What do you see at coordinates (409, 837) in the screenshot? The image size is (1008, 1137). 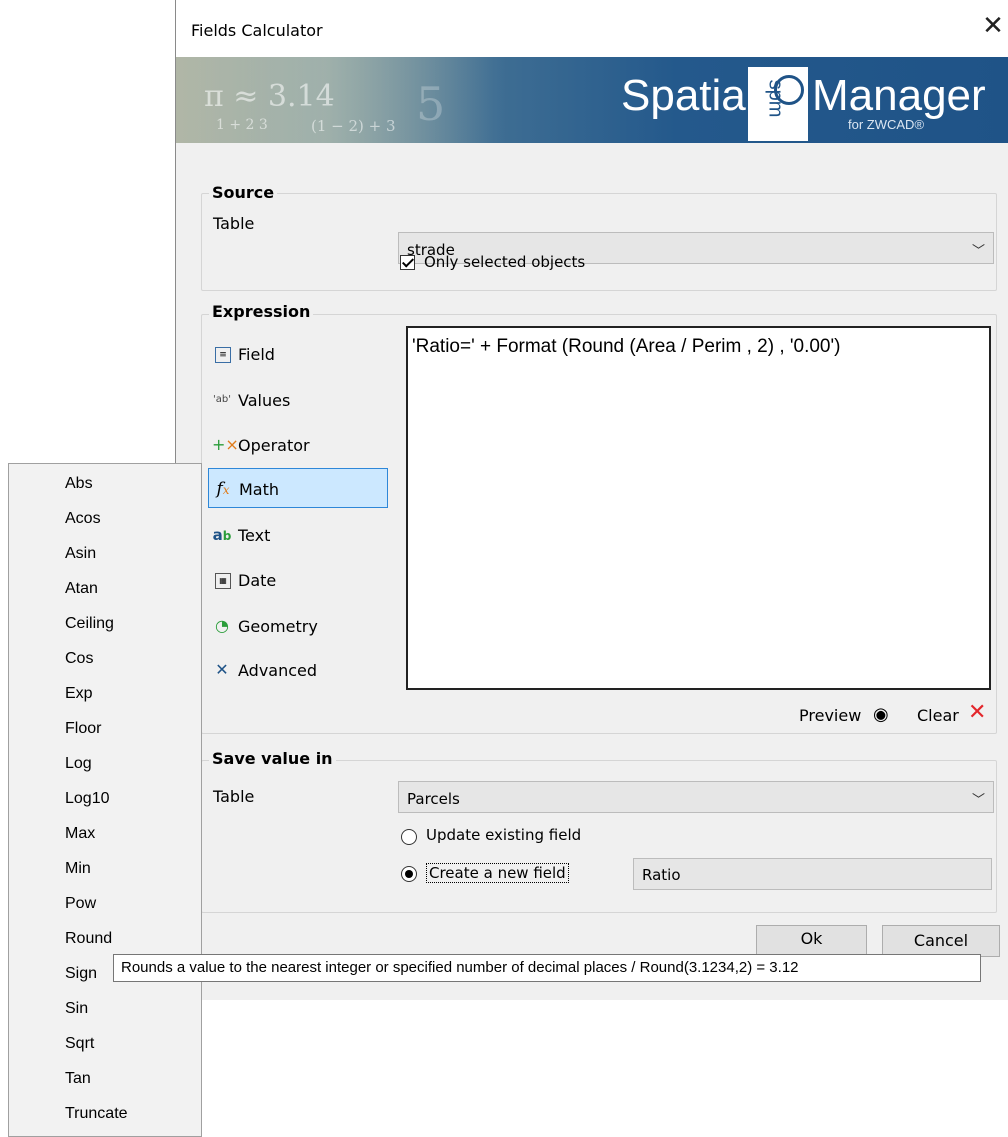 I see `update-field-radio` at bounding box center [409, 837].